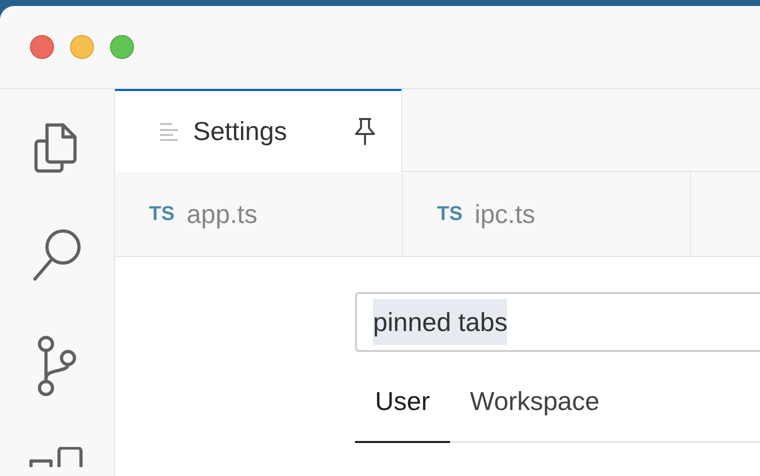 The width and height of the screenshot is (760, 476). Describe the element at coordinates (365, 131) in the screenshot. I see `pin-icon` at that location.